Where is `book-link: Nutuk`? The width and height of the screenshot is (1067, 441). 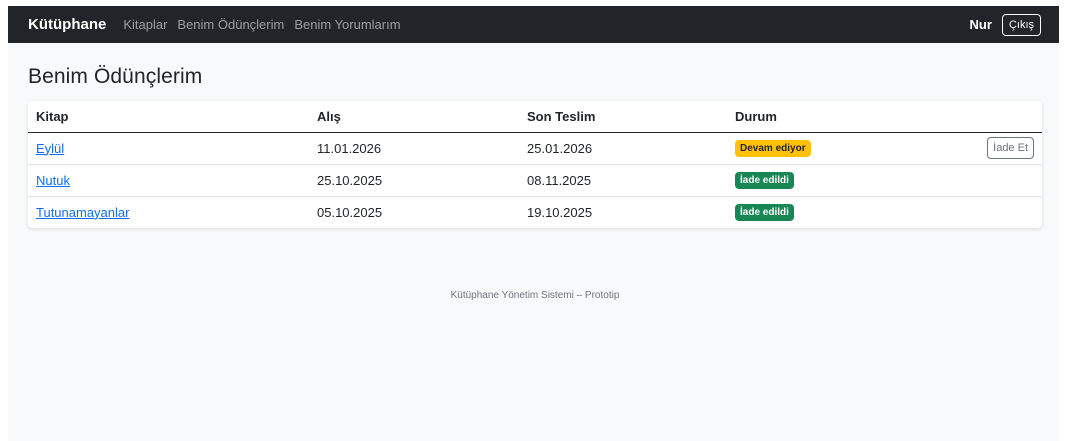
book-link: Nutuk is located at coordinates (53, 180).